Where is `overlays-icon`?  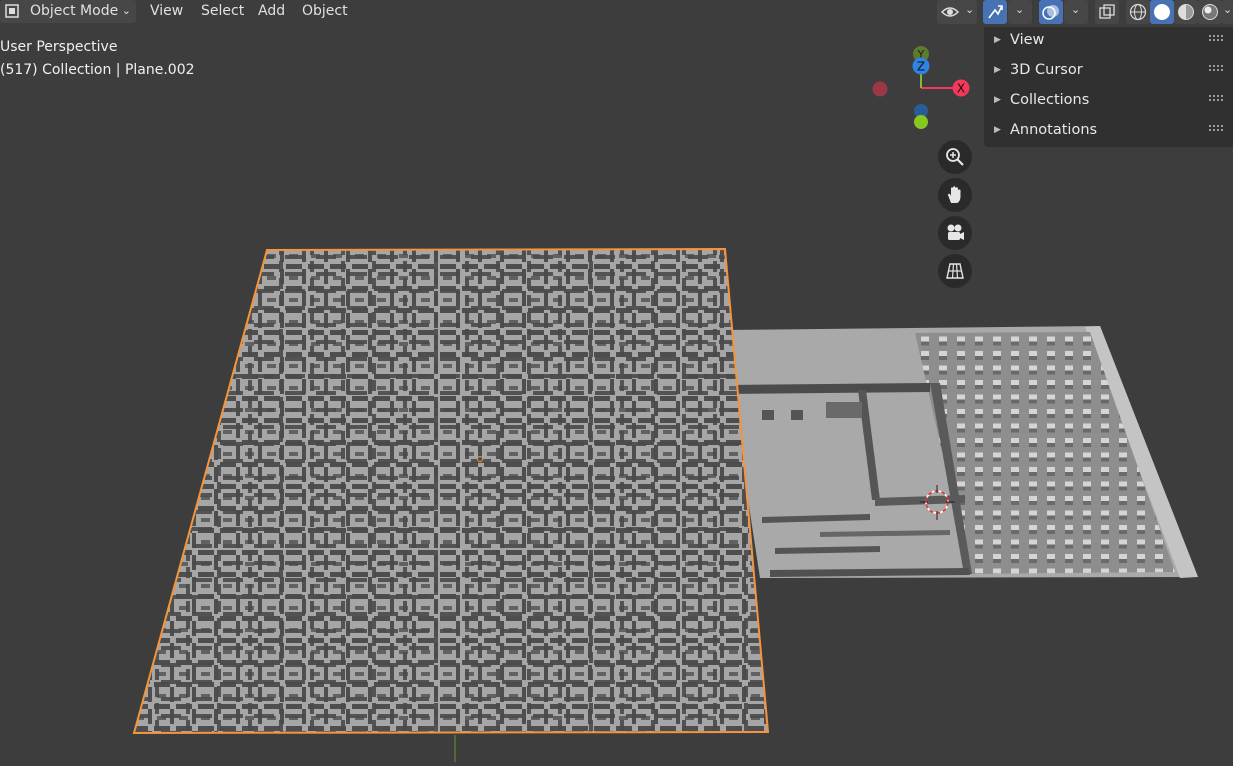
overlays-icon is located at coordinates (1050, 12).